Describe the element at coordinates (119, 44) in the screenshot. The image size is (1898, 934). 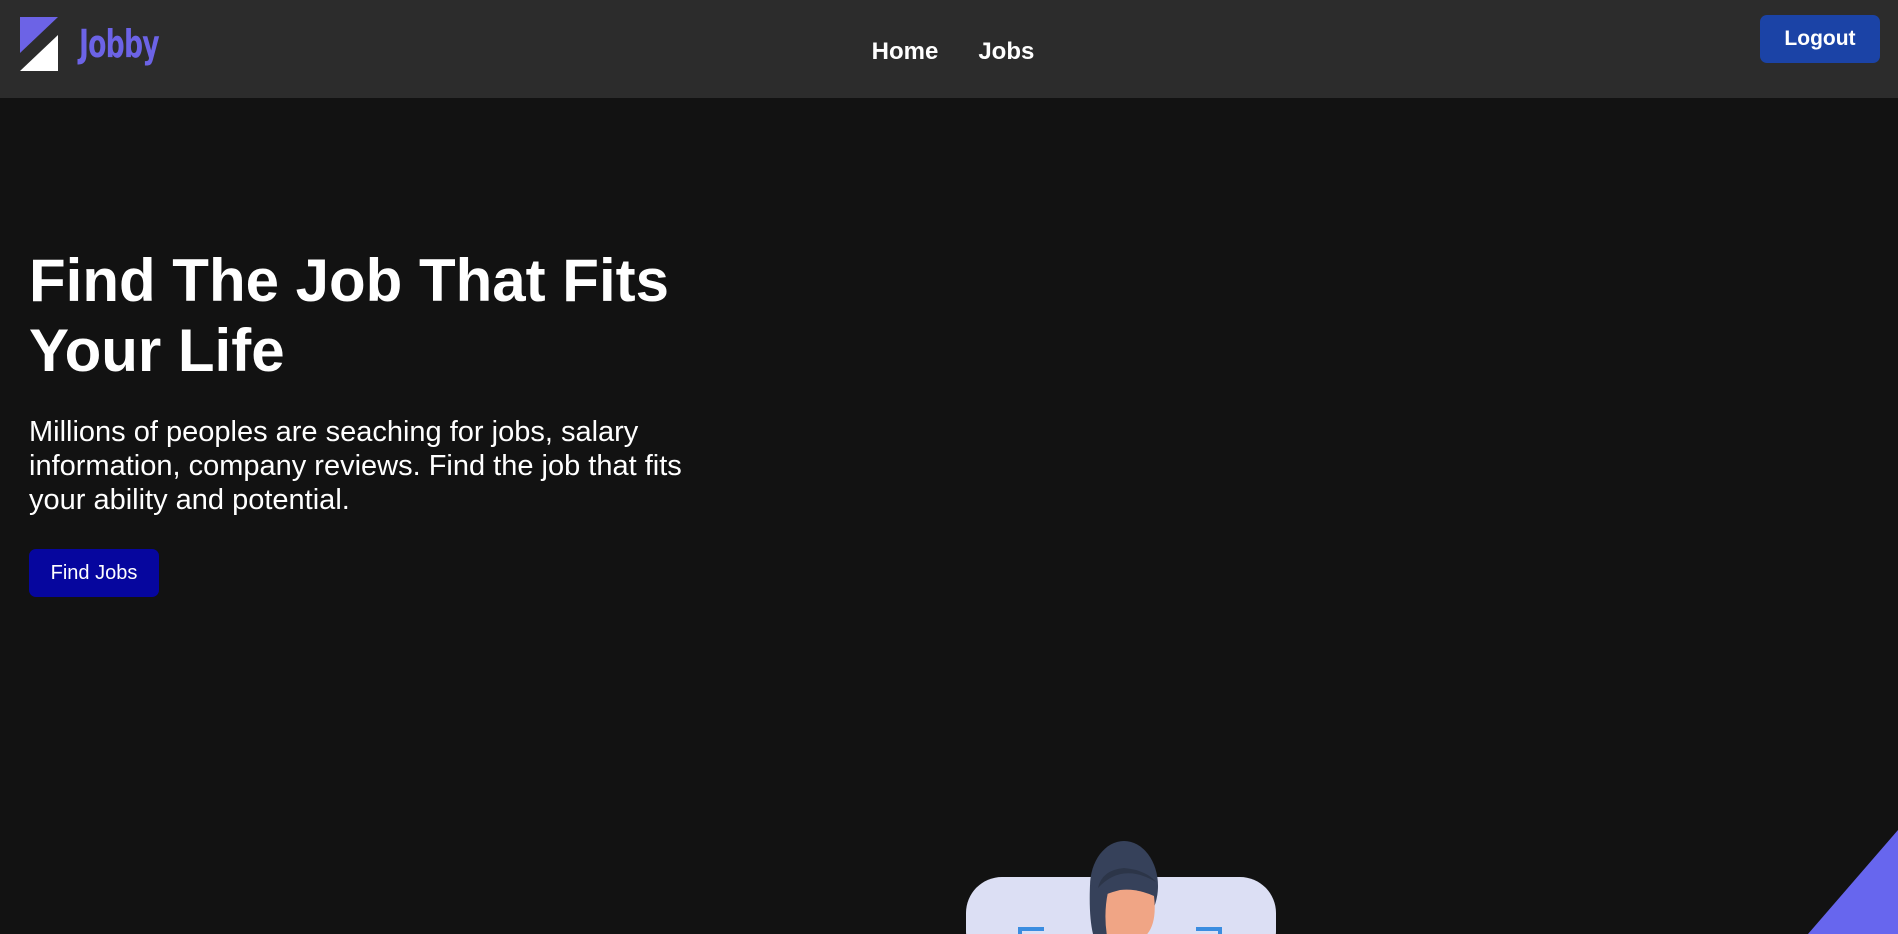
I see `brand-name: Jobby` at that location.